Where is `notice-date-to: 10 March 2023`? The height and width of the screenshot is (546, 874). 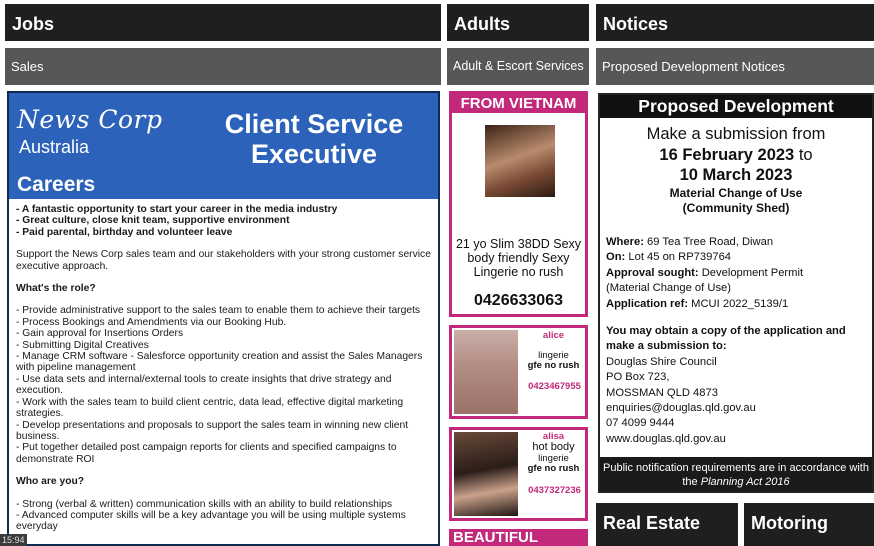
notice-date-to: 10 March 2023 is located at coordinates (736, 175).